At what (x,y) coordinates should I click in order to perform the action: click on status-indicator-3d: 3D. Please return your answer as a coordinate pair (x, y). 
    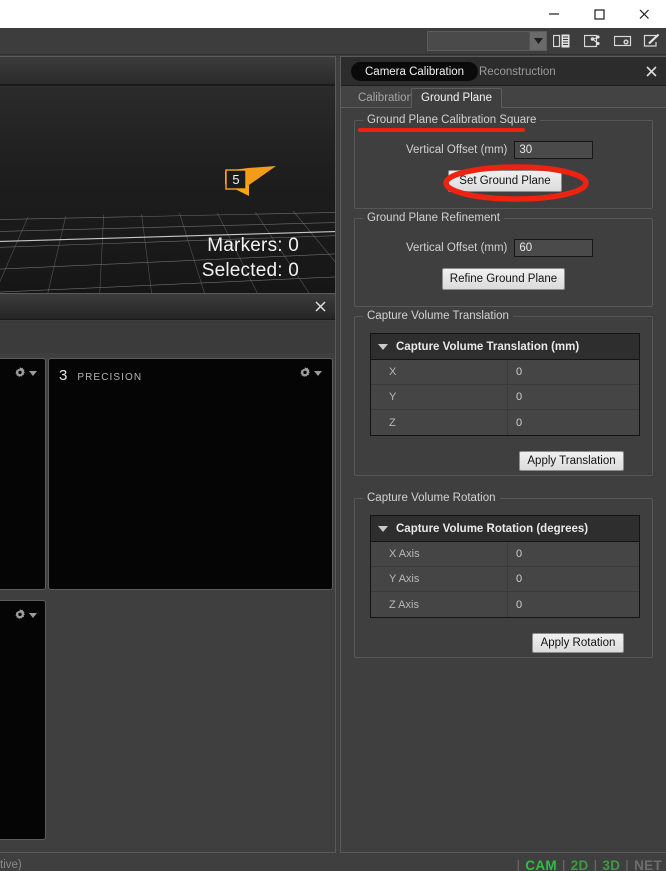
    Looking at the image, I should click on (611, 864).